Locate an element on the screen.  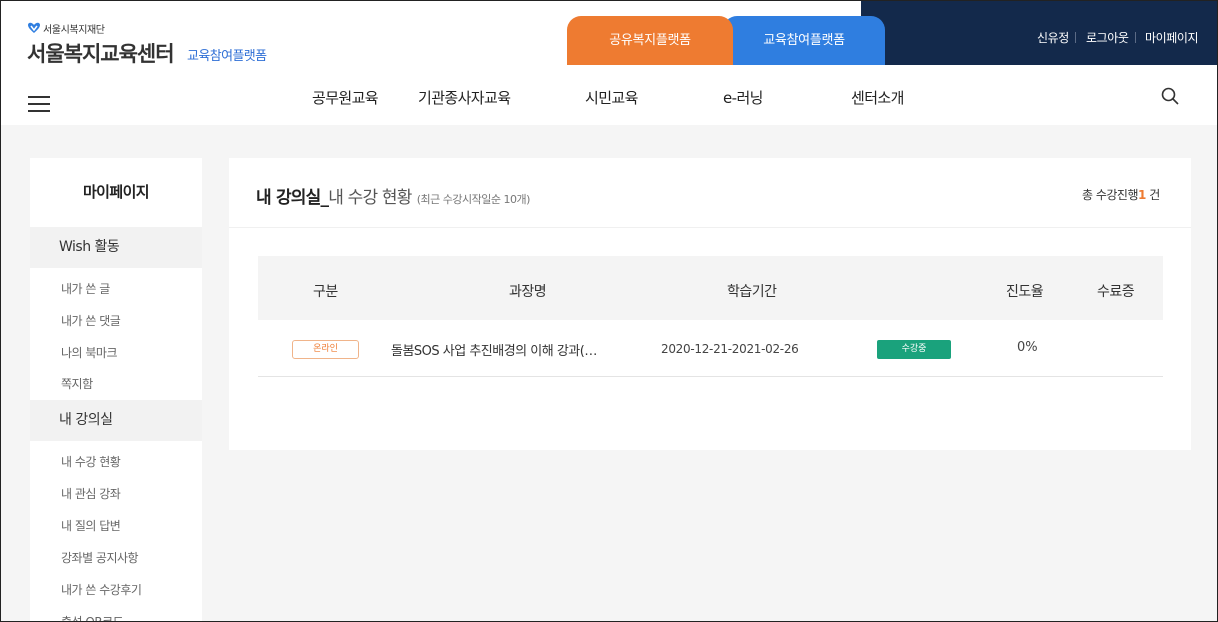
table-row-divider is located at coordinates (710, 376).